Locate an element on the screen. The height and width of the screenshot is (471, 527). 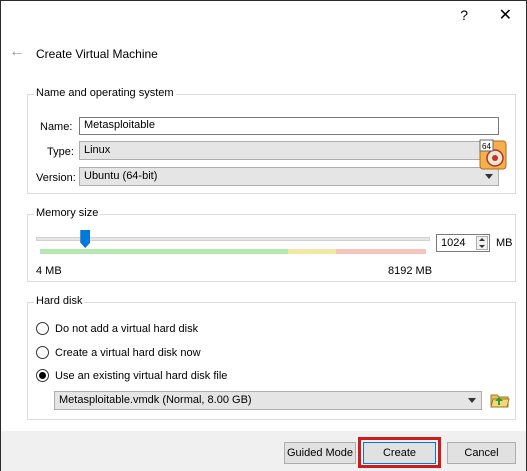
radio-label-no-disk: Do not add a virtual hard disk is located at coordinates (126, 329).